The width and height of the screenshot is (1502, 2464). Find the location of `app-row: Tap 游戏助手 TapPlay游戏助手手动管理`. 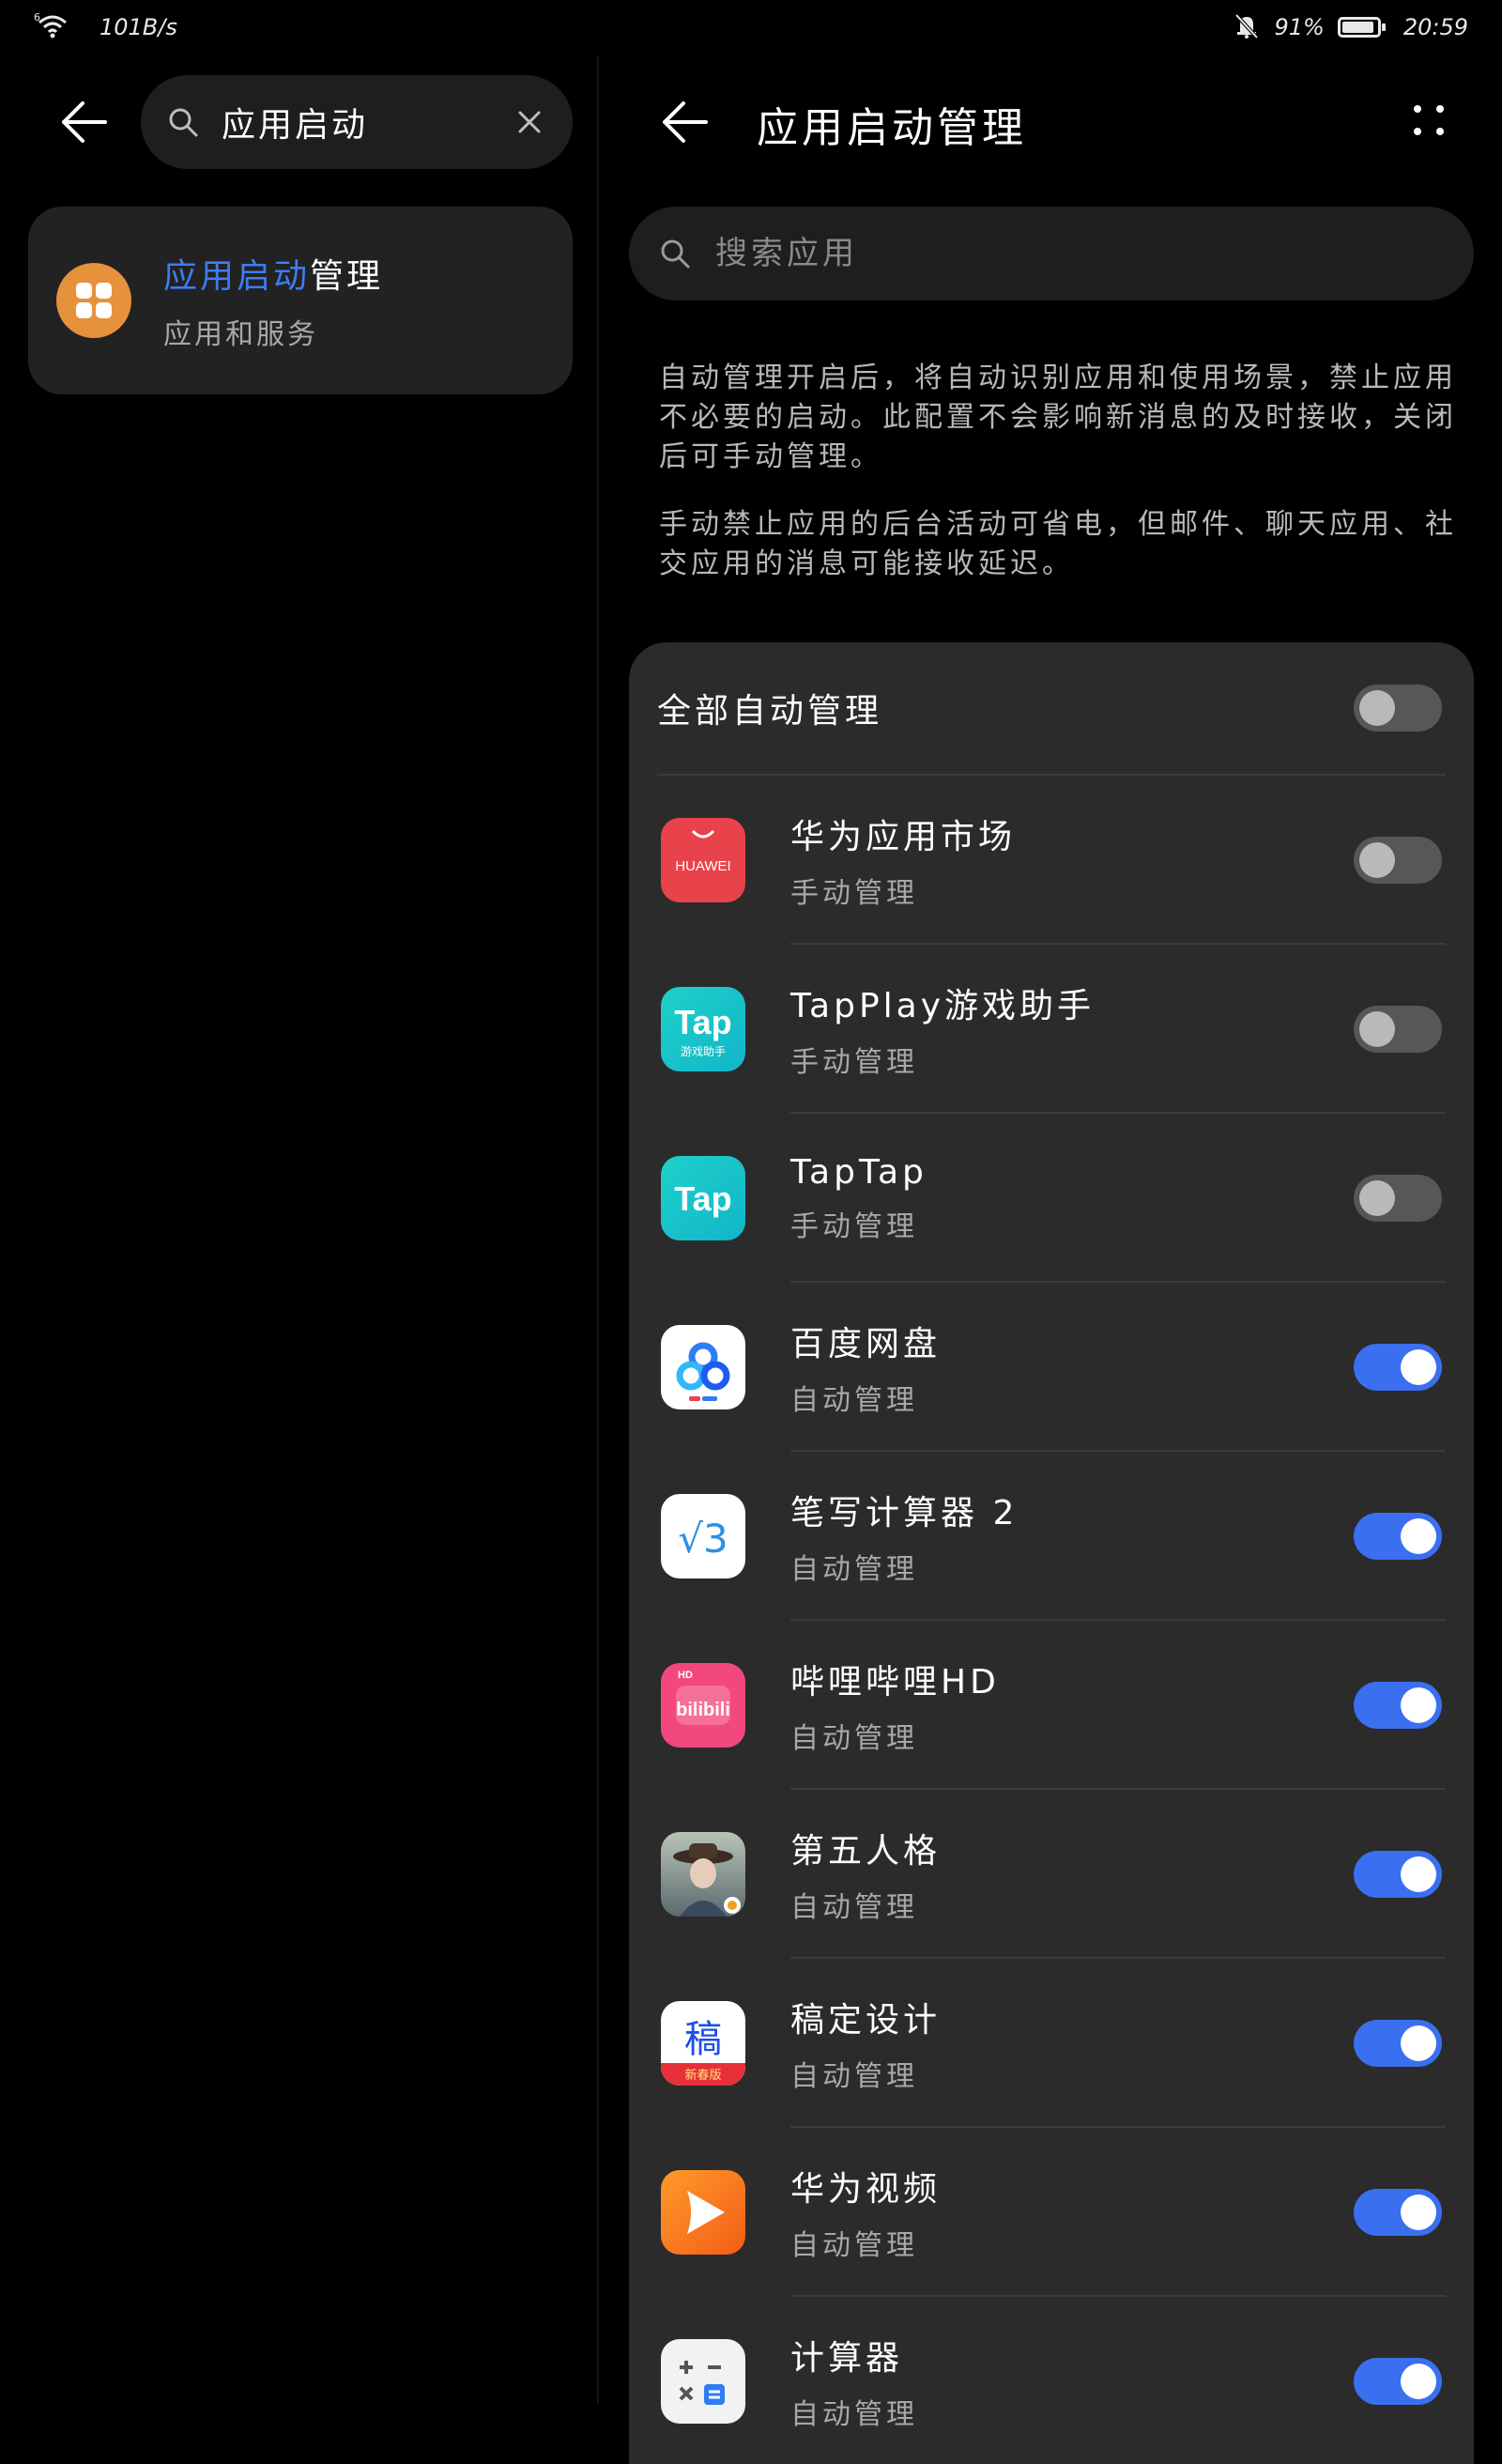

app-row: Tap 游戏助手 TapPlay游戏助手手动管理 is located at coordinates (1051, 1029).